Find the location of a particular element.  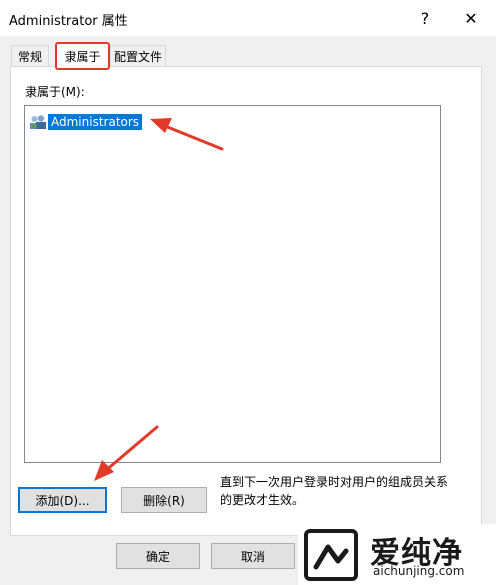

watermark-logo-icon is located at coordinates (331, 555).